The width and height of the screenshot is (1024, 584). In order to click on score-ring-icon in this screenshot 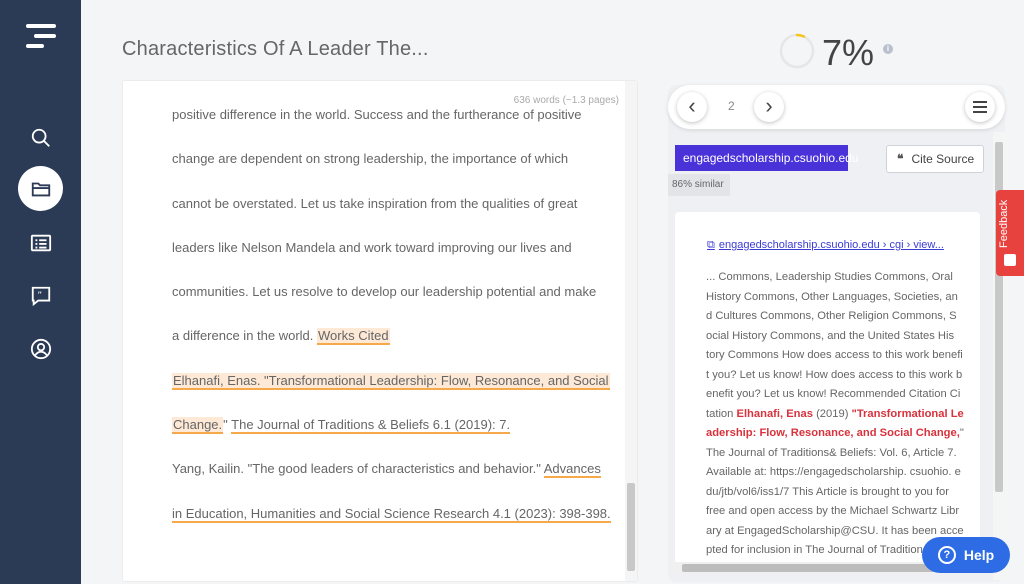, I will do `click(797, 51)`.